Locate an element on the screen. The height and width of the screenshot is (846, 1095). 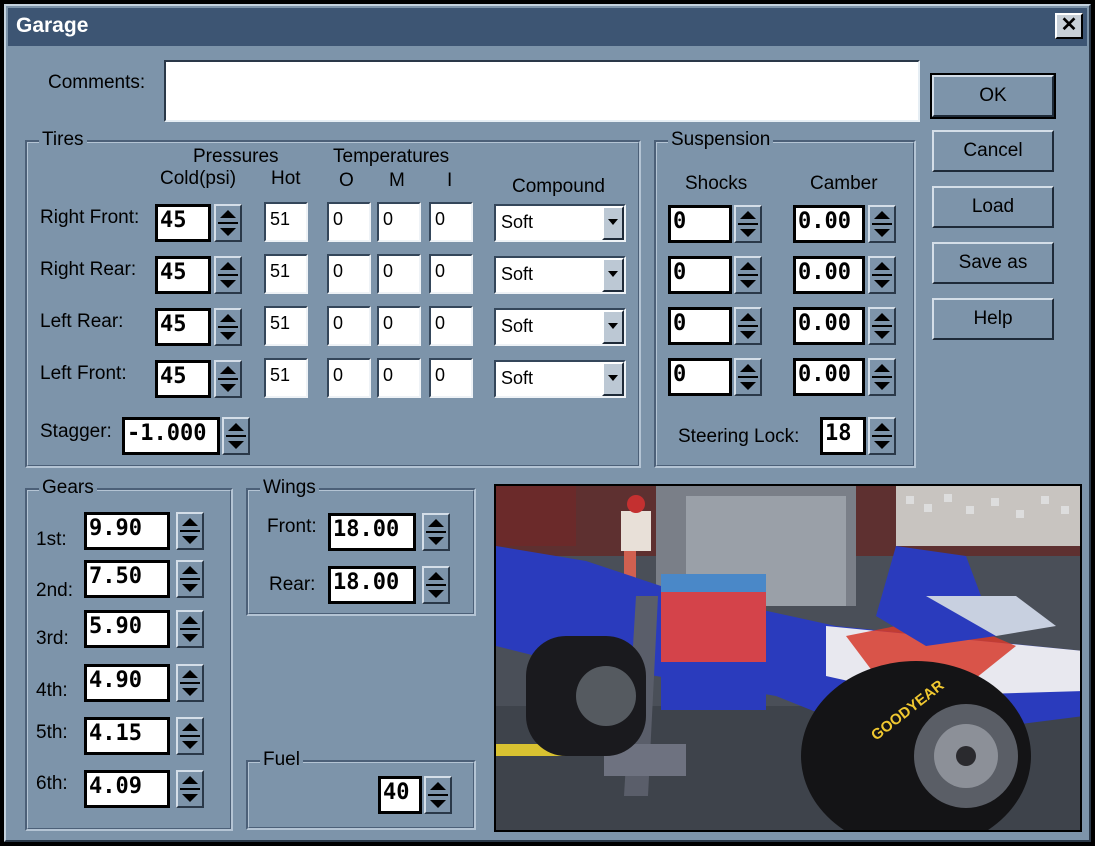
wings-legend: Wings is located at coordinates (289, 488).